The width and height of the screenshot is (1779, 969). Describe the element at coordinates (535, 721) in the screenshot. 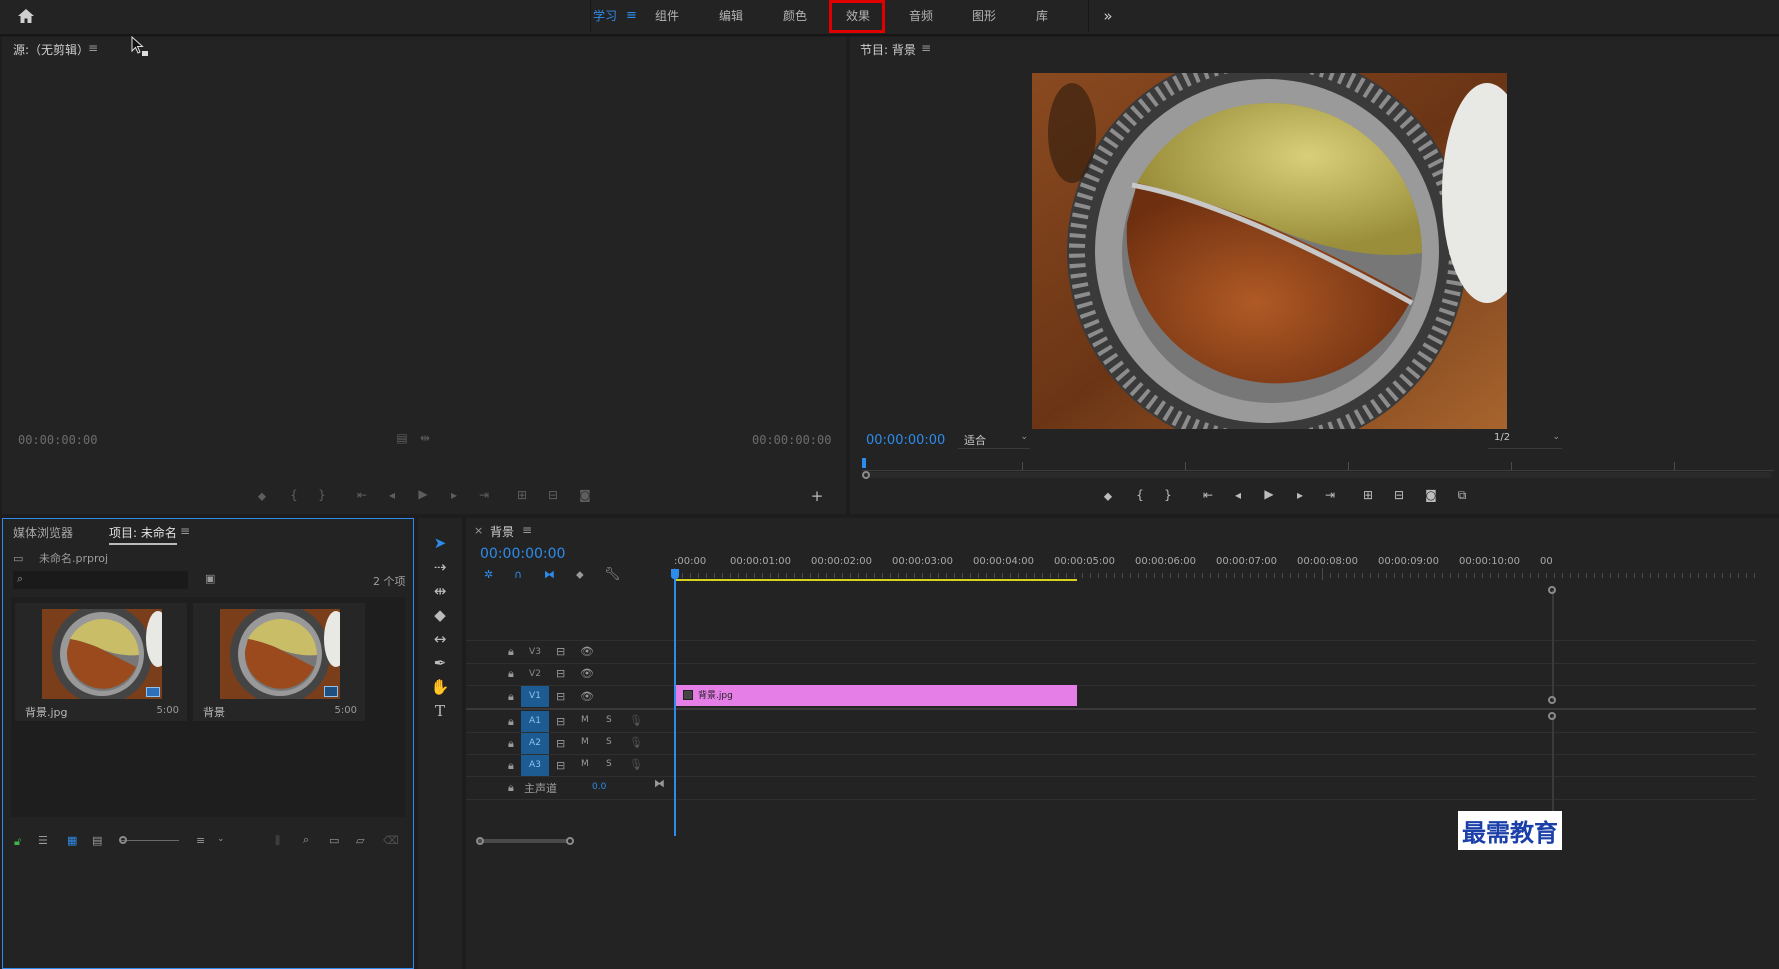

I see `track-target-a1: A1` at that location.